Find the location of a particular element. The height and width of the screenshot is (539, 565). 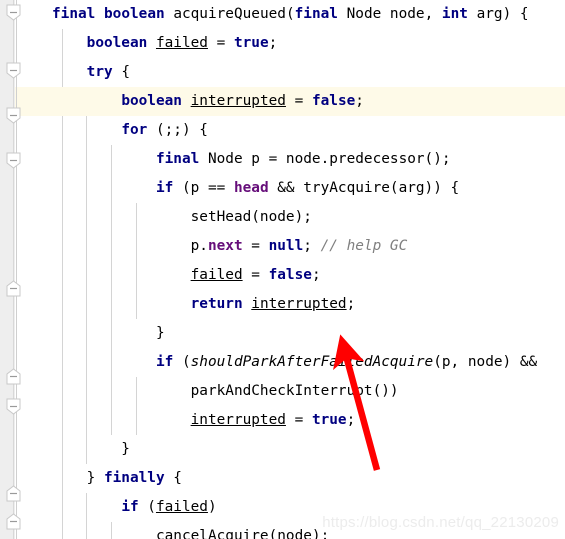

code-line-text: if (failed) is located at coordinates (134, 507).